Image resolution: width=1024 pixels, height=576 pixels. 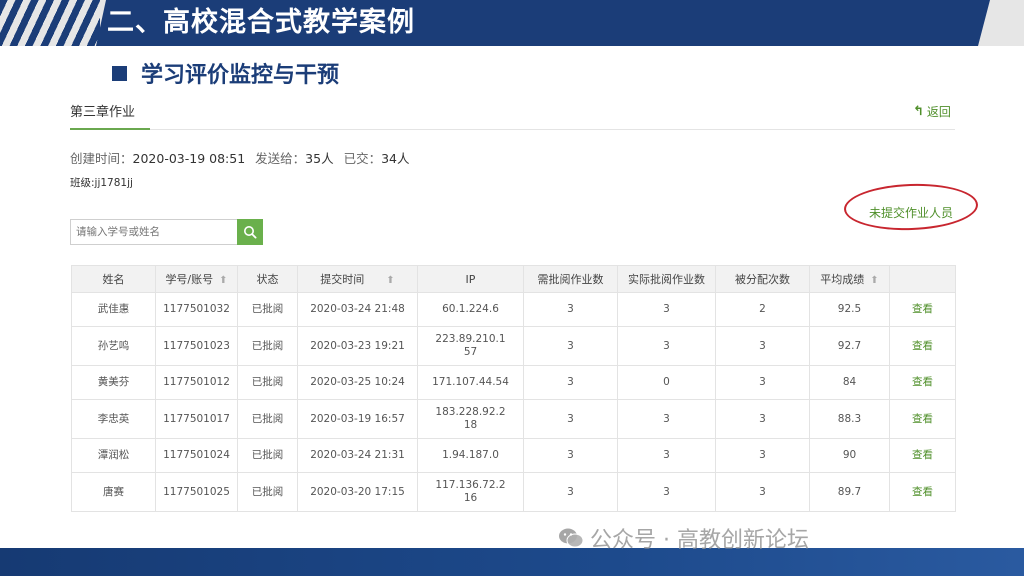 I want to click on header-stripes-decoration, so click(x=50, y=23).